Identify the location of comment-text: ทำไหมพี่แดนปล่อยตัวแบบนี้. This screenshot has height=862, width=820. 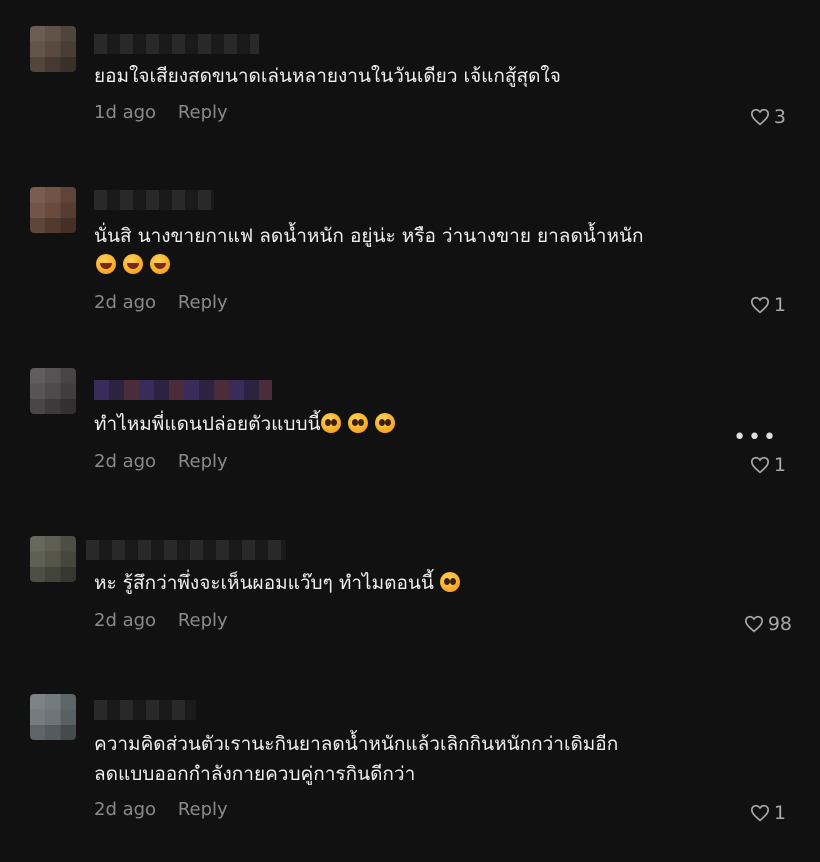
(248, 424).